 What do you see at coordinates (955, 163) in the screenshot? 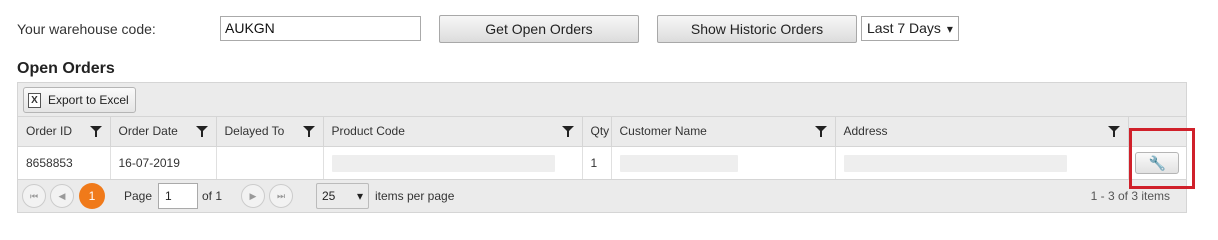
I see `redacted-address` at bounding box center [955, 163].